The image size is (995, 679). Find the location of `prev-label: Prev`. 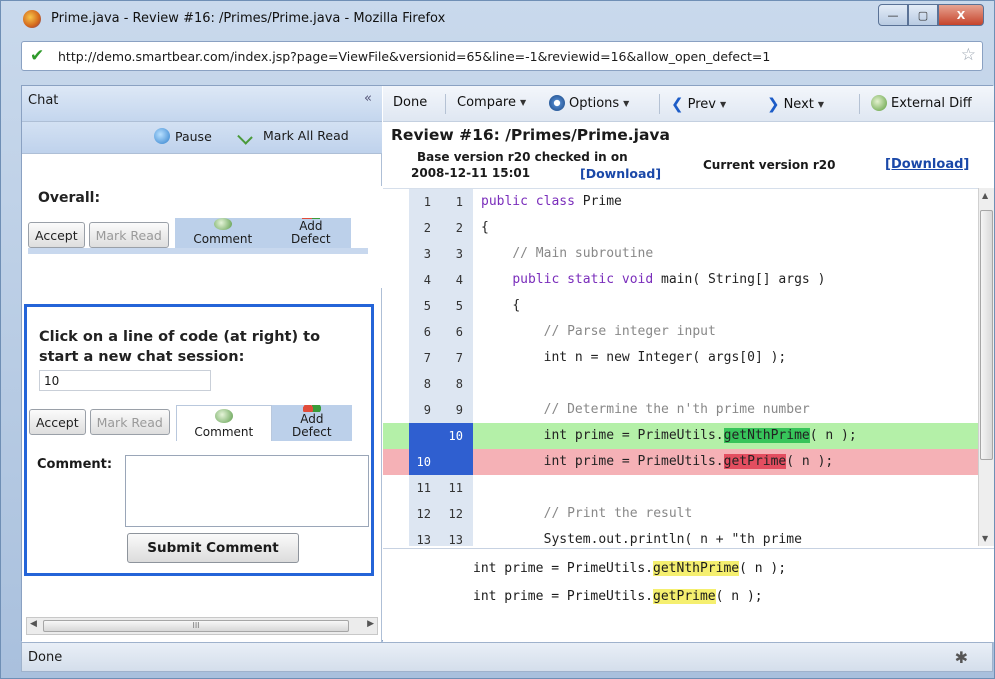

prev-label: Prev is located at coordinates (701, 104).